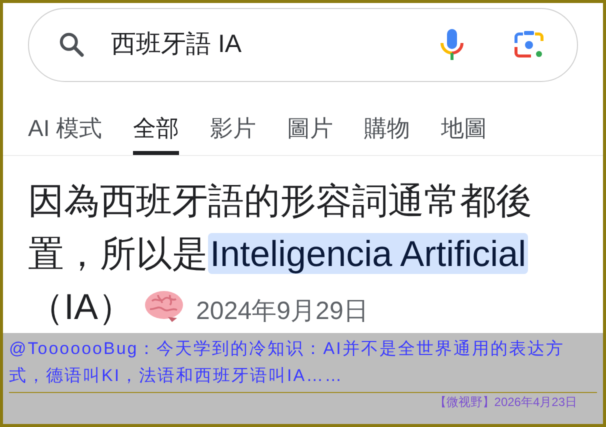  What do you see at coordinates (72, 45) in the screenshot?
I see `search-icon` at bounding box center [72, 45].